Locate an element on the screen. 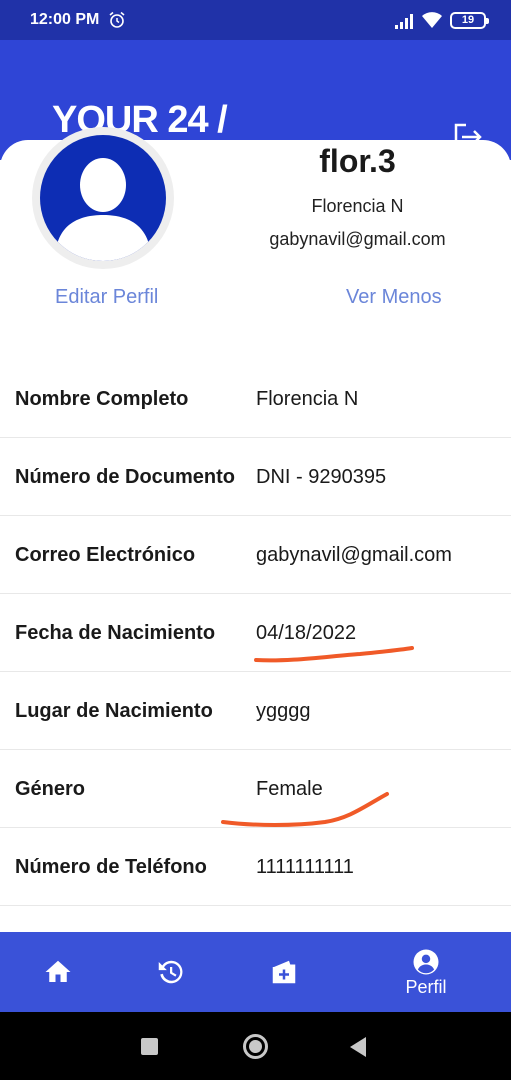  history-icon is located at coordinates (170, 972).